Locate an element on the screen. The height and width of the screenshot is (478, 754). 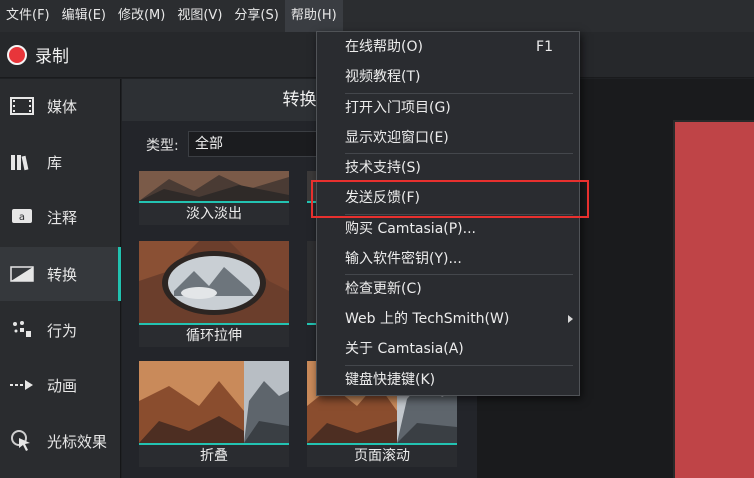
sidebar-item-transitions: 转换 is located at coordinates (60, 274).